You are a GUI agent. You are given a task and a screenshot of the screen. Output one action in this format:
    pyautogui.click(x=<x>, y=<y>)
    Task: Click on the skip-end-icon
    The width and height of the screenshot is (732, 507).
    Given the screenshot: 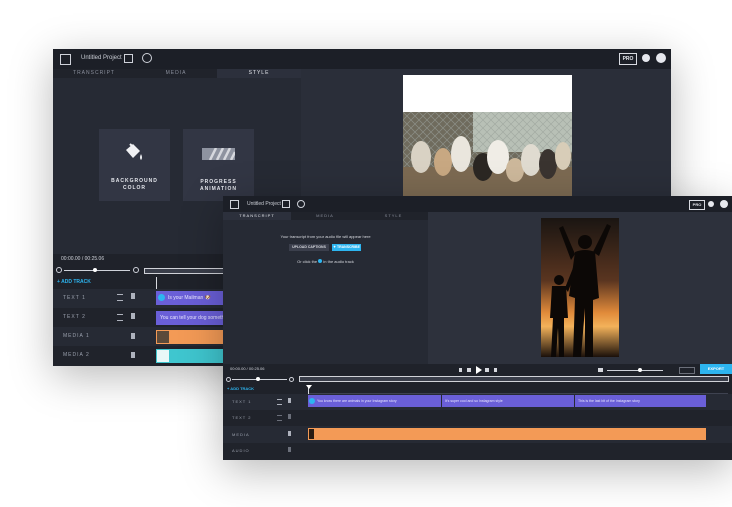 What is the action you would take?
    pyautogui.click(x=495, y=370)
    